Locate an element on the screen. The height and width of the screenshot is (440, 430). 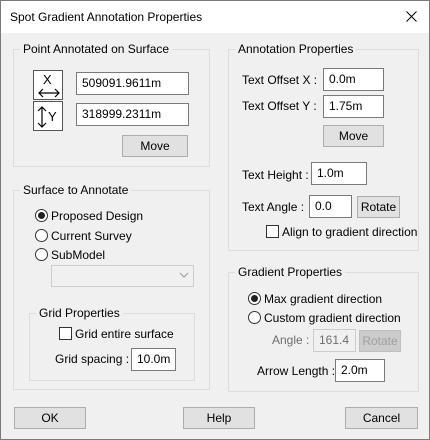
horizontal-arrow-icon is located at coordinates (49, 93).